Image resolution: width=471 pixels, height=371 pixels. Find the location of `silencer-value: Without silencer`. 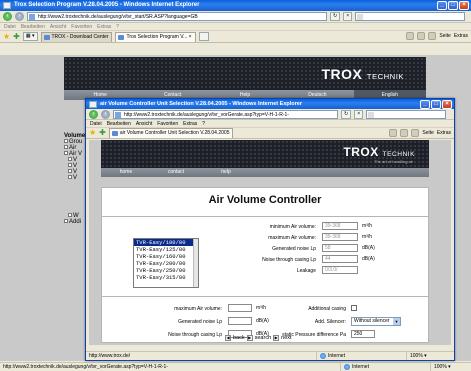

silencer-value: Without silencer is located at coordinates (372, 321).